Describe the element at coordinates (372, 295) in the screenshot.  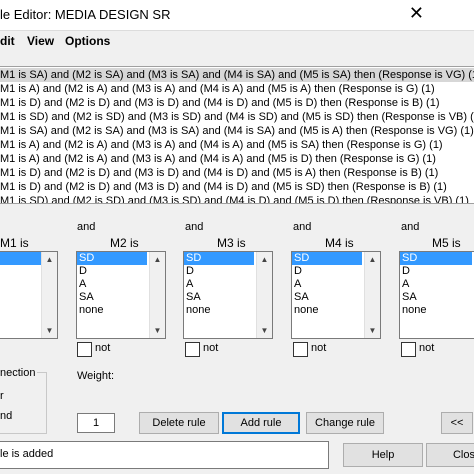
I see `m4-scrollbar: ▲ ▼` at that location.